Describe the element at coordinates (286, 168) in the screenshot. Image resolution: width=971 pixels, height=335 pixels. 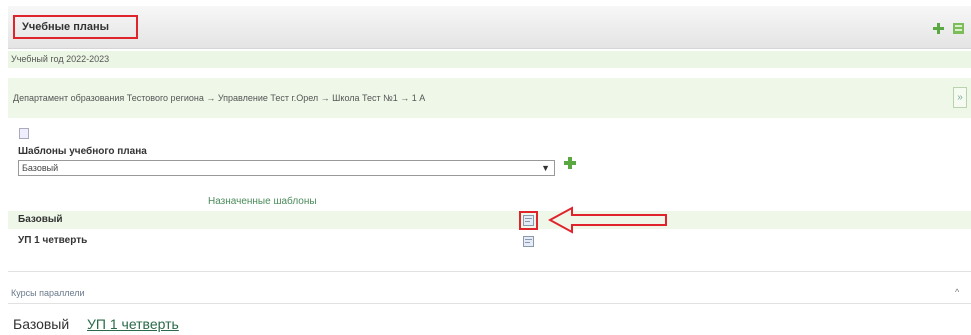
I see `template-select: Базовый ▼` at that location.